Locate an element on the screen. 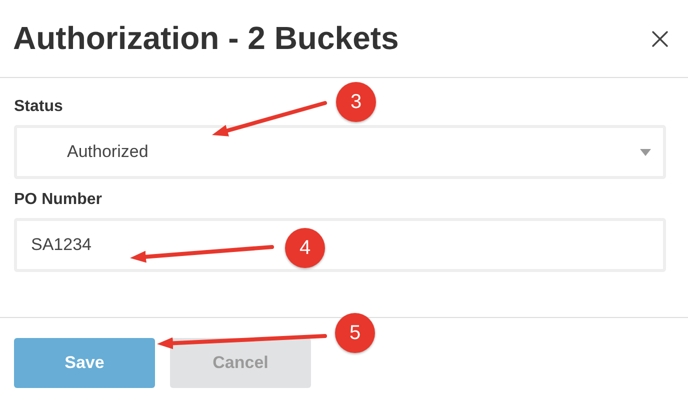 This screenshot has height=403, width=688. status-dropdown: Authorized is located at coordinates (340, 152).